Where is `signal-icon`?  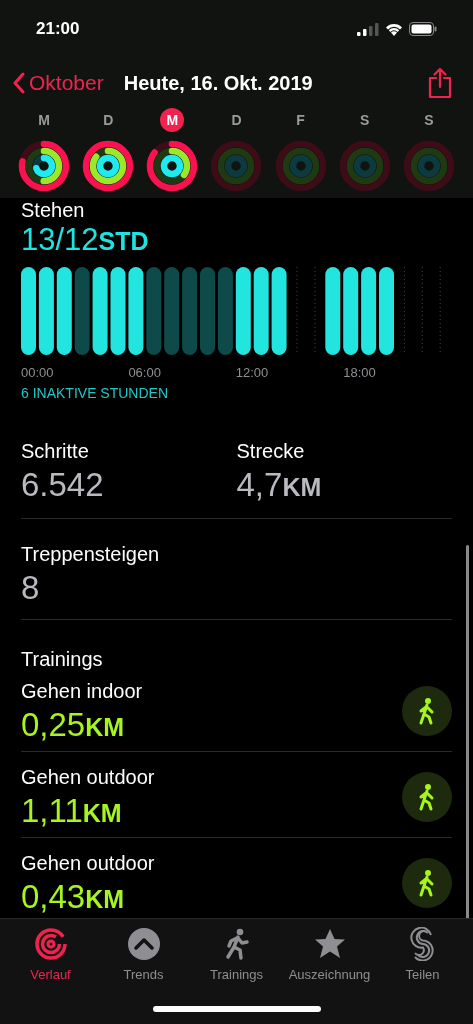 signal-icon is located at coordinates (368, 29).